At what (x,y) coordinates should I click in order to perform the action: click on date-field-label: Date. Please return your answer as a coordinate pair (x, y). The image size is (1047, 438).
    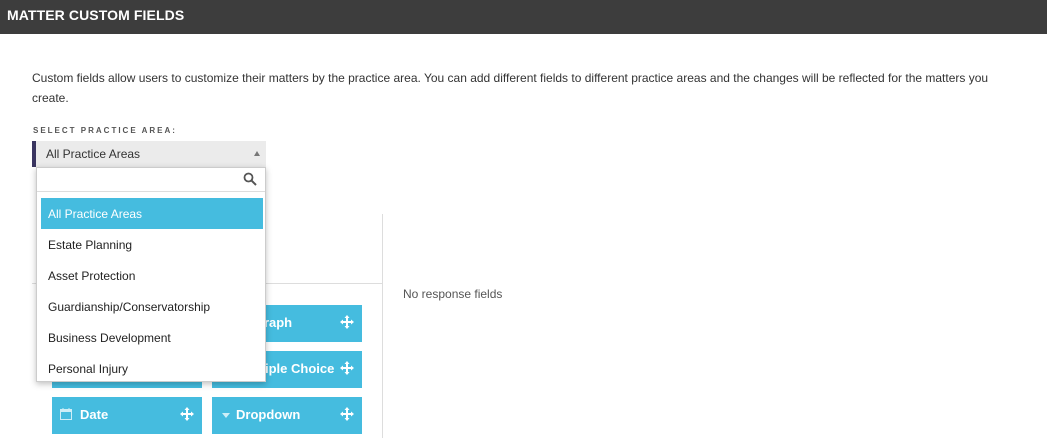
    Looking at the image, I should click on (94, 414).